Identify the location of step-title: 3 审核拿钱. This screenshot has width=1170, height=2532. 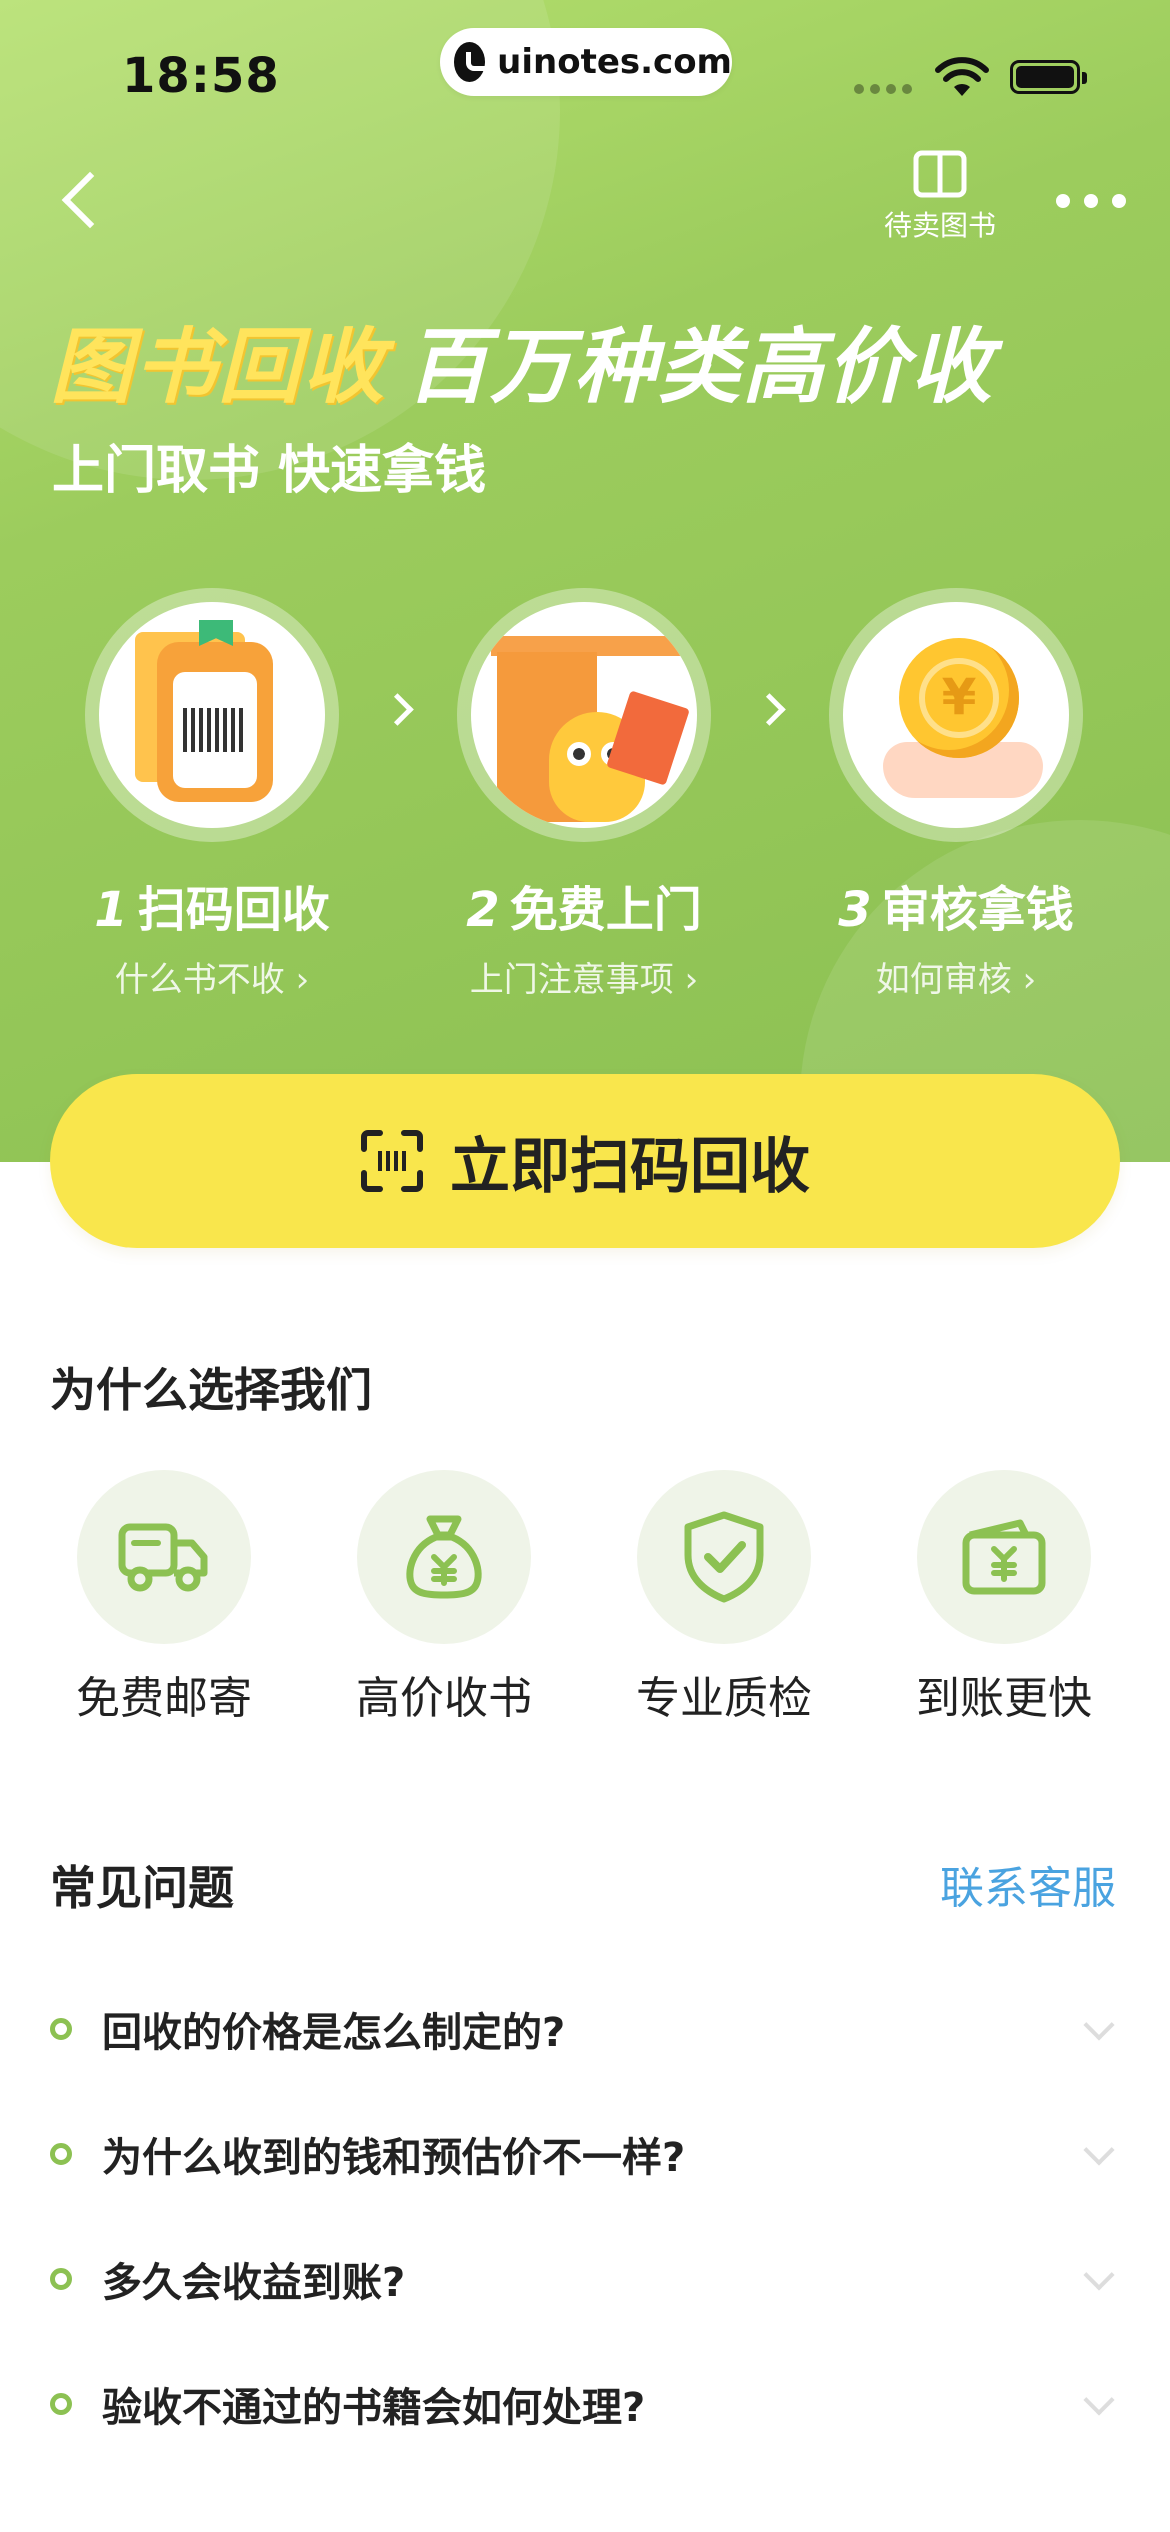
(956, 910).